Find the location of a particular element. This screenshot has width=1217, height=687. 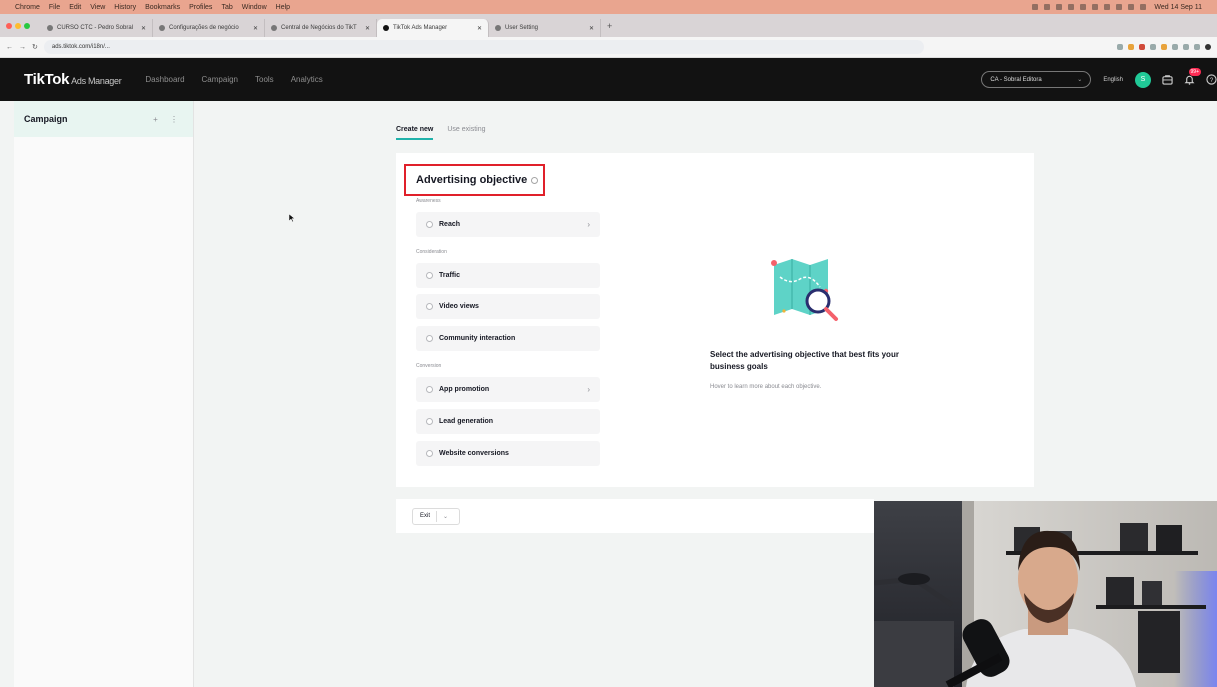

bottom-action-bar: Exit ⌄ is located at coordinates (635, 516).